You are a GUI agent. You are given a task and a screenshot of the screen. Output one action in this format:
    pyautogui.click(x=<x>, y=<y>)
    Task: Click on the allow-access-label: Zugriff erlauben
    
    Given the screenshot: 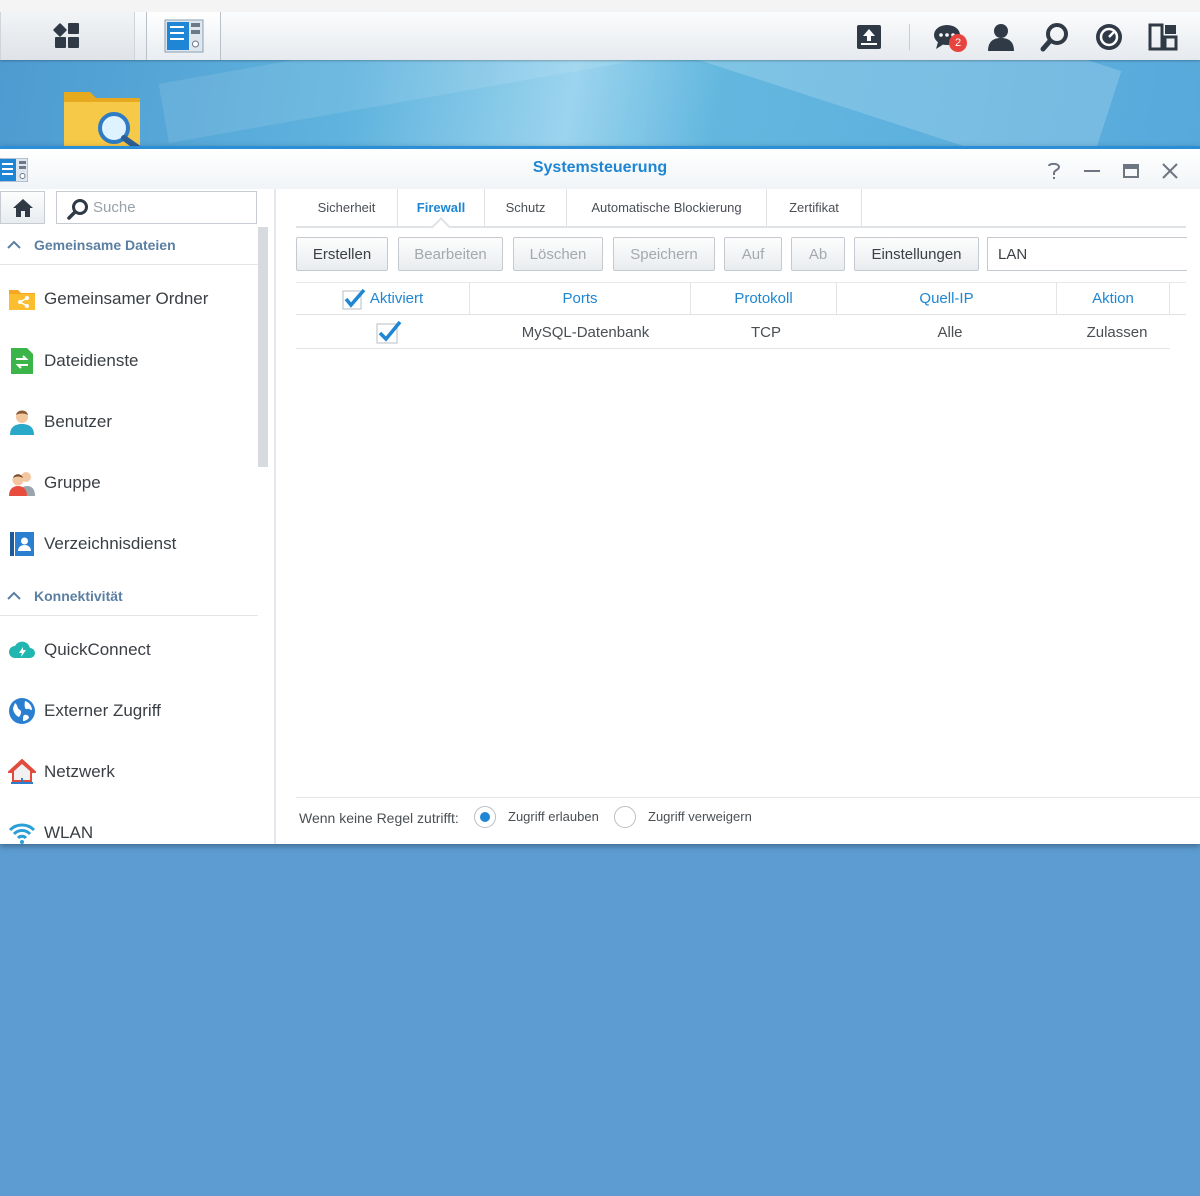 What is the action you would take?
    pyautogui.click(x=553, y=816)
    